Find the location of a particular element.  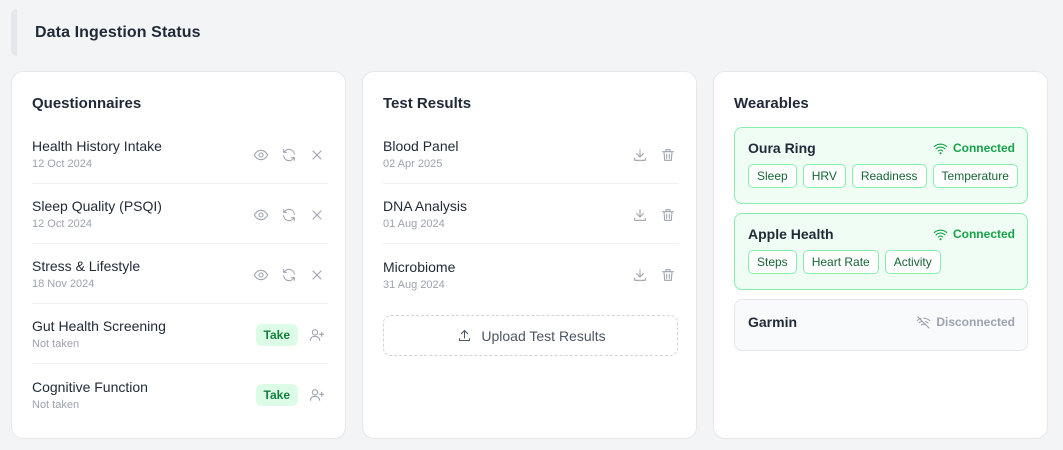

data-tag: Steps is located at coordinates (772, 262).